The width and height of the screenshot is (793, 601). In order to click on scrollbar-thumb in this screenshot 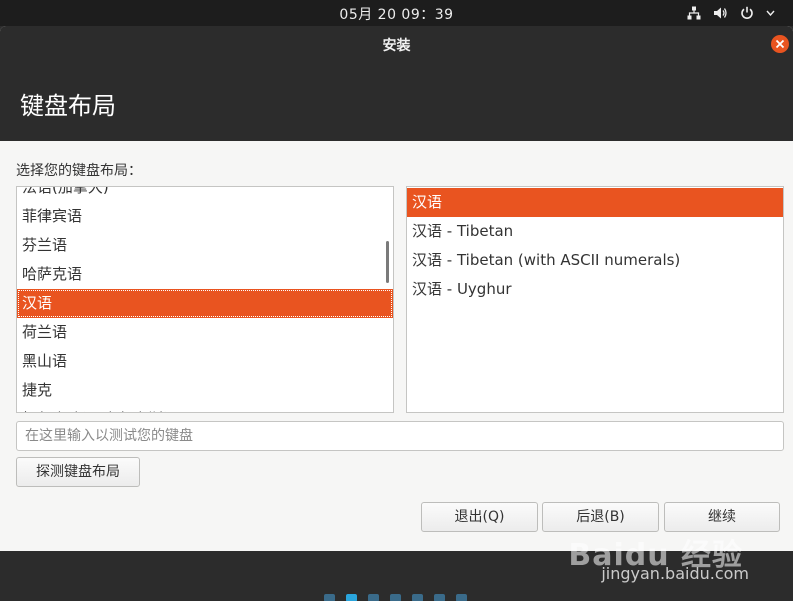, I will do `click(387, 262)`.